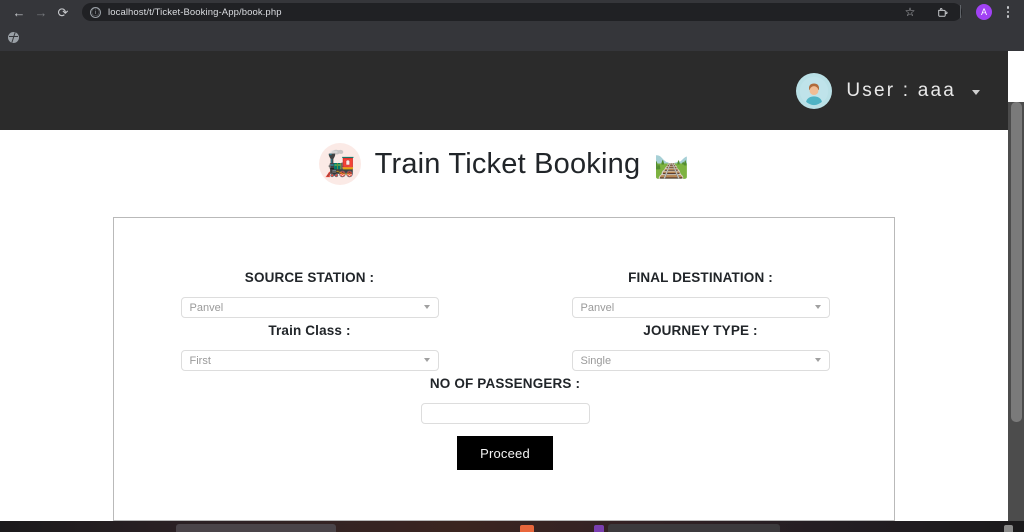  I want to click on train-class-label: Train Class :, so click(309, 330).